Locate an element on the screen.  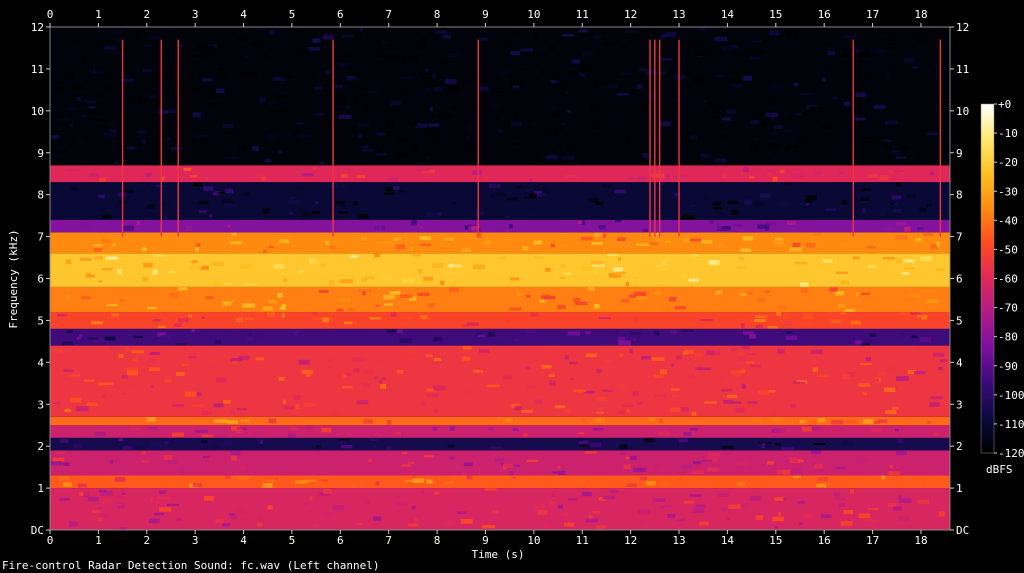
x-tick-label-bottom: 16 is located at coordinates (824, 540).